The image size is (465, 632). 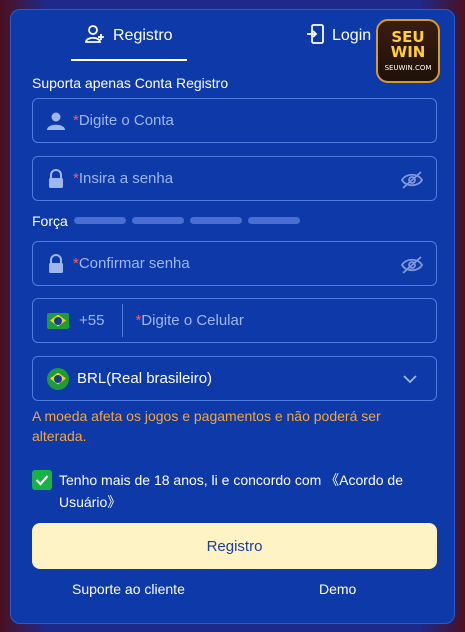 I want to click on password-placeholder-text: Insira a senha, so click(x=126, y=178).